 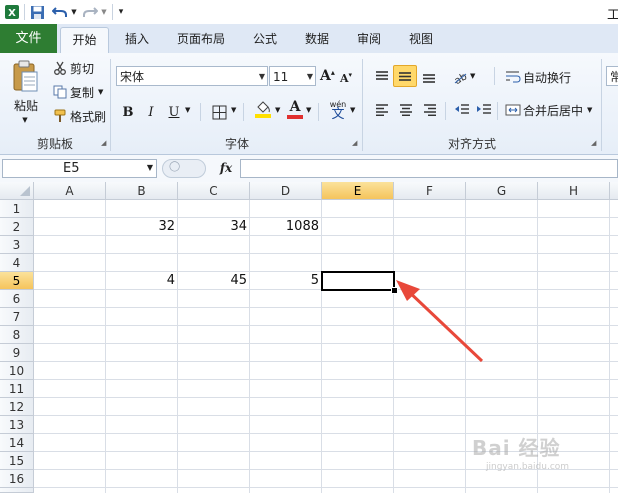 What do you see at coordinates (17, 317) in the screenshot?
I see `row-header-7: 7` at bounding box center [17, 317].